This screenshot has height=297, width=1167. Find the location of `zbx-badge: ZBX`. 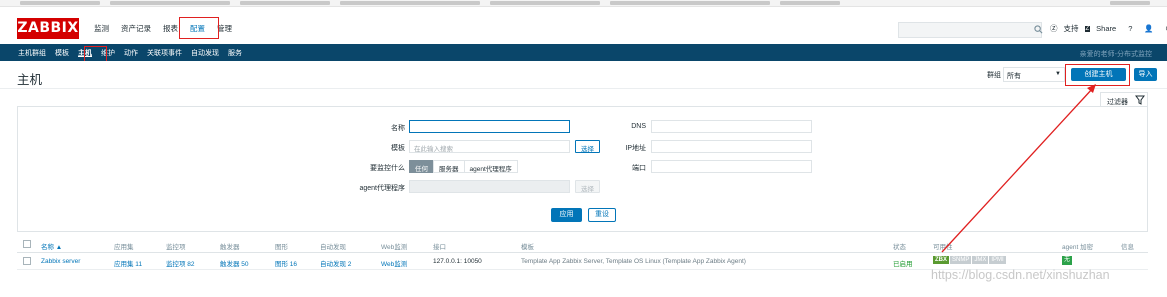

zbx-badge: ZBX is located at coordinates (941, 260).